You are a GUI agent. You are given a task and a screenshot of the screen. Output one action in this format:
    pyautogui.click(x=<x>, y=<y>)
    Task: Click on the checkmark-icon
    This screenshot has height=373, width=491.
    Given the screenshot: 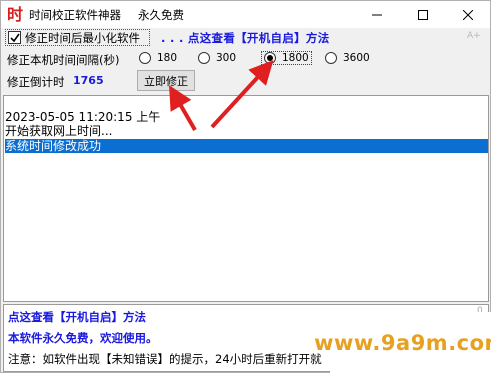 What is the action you would take?
    pyautogui.click(x=14, y=37)
    